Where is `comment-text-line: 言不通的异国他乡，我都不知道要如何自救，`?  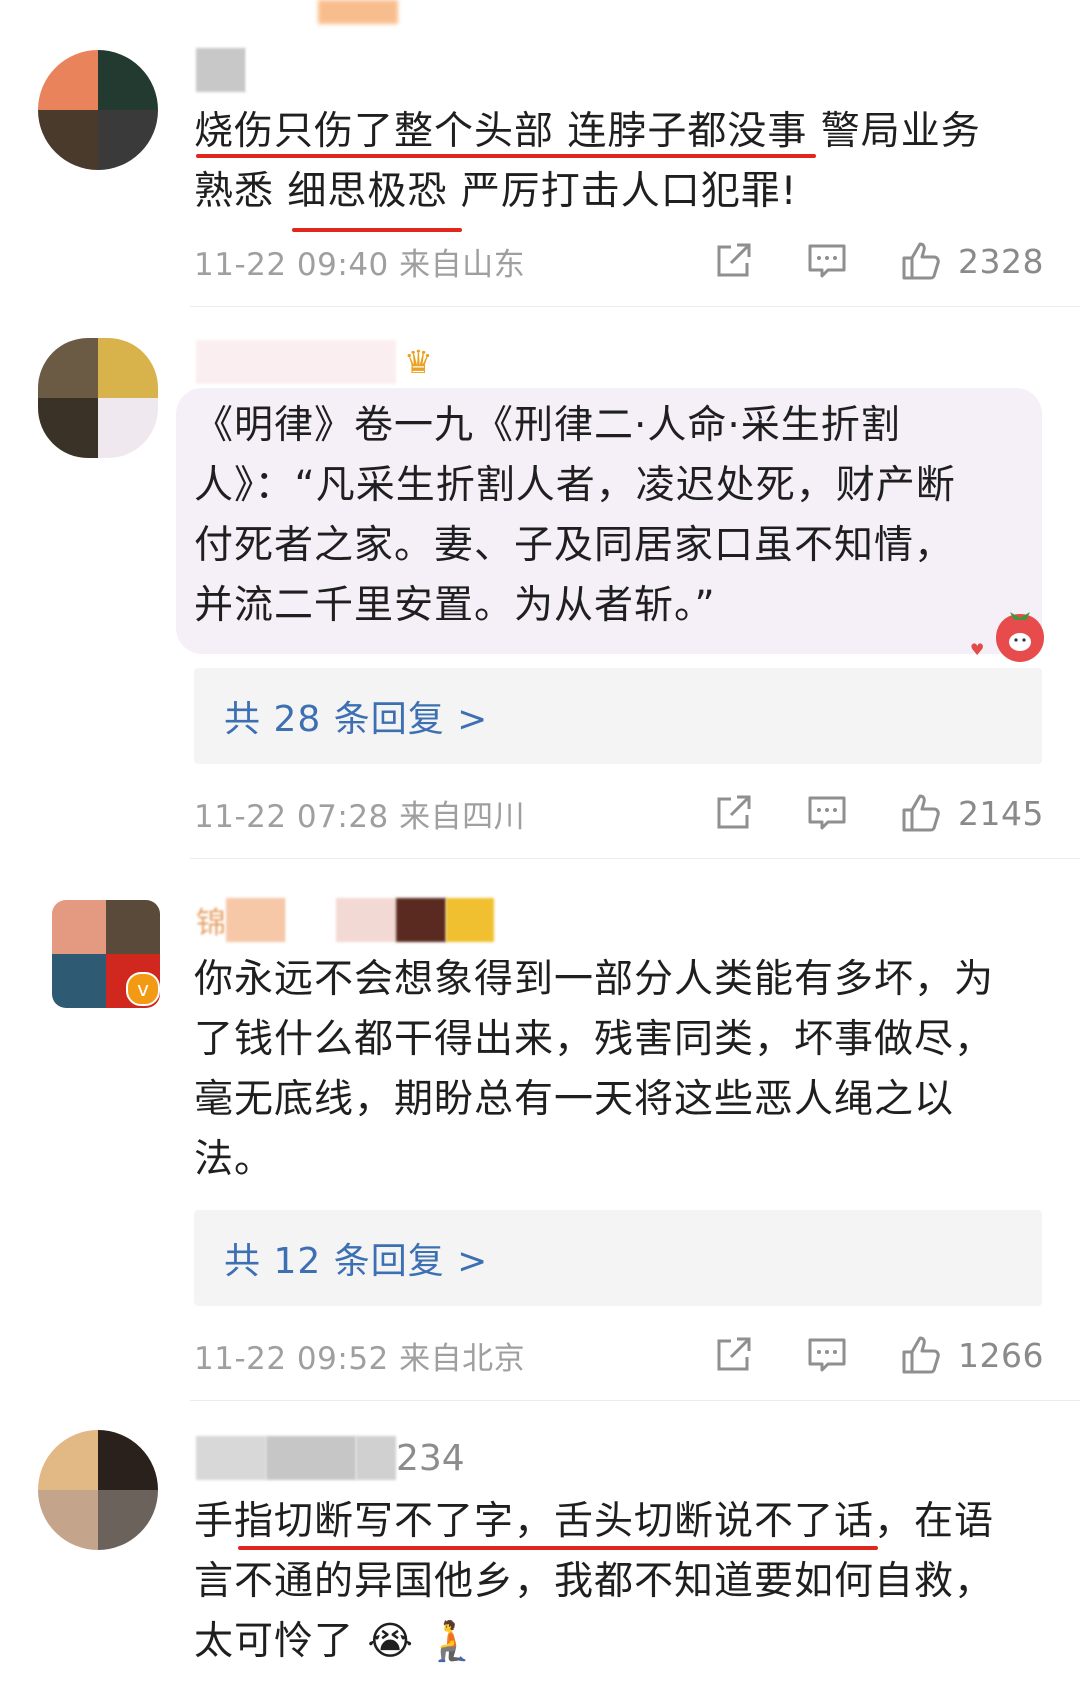 comment-text-line: 言不通的异国他乡，我都不知道要如何自救， is located at coordinates (594, 1581).